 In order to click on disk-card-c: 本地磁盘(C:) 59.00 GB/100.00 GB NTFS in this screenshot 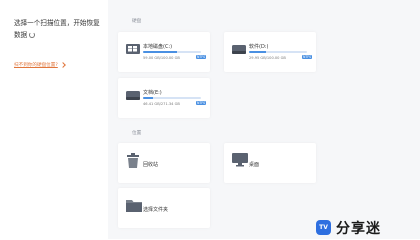, I will do `click(164, 52)`.